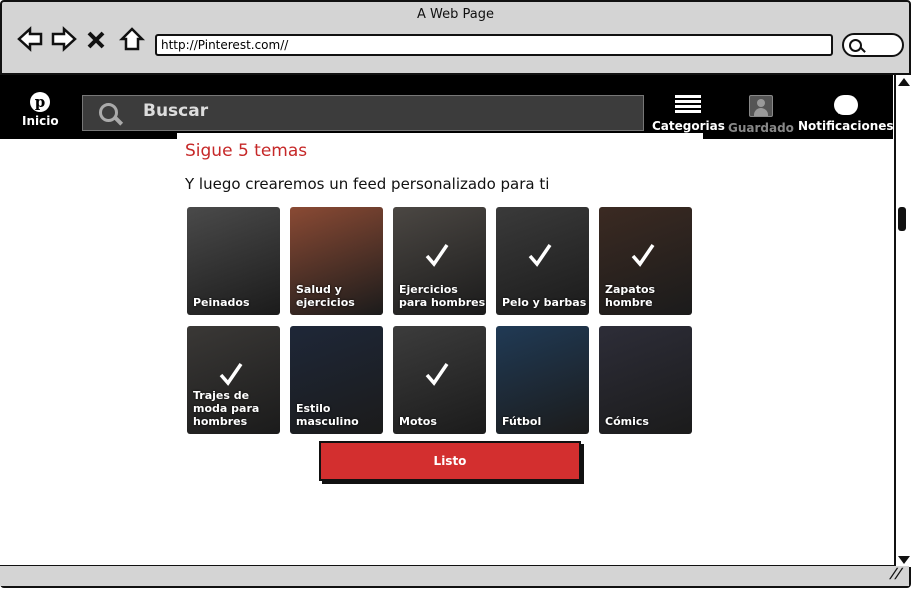  What do you see at coordinates (896, 574) in the screenshot?
I see `resize-grip-icon: //` at bounding box center [896, 574].